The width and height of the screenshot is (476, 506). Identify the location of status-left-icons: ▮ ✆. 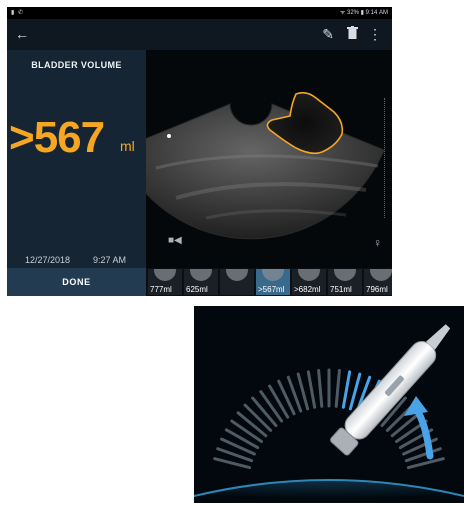
(17, 13).